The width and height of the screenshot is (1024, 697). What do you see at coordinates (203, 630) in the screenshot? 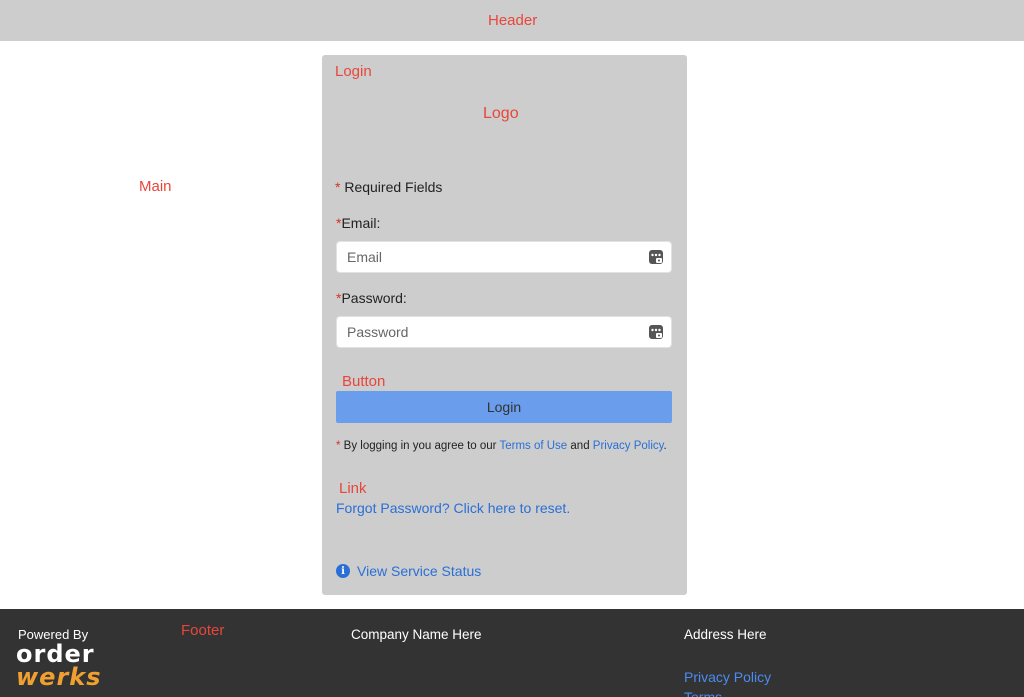
I see `footer-placeholder-label: Footer` at bounding box center [203, 630].